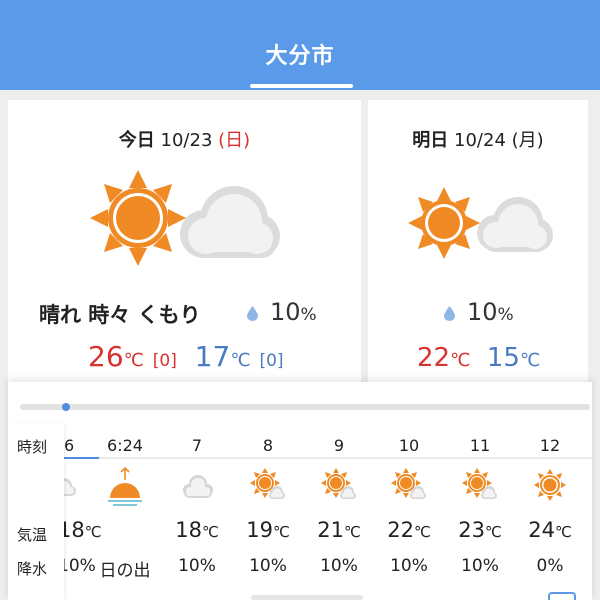  What do you see at coordinates (478, 140) in the screenshot?
I see `tomorrow-date: 明日 10/24 (月)` at bounding box center [478, 140].